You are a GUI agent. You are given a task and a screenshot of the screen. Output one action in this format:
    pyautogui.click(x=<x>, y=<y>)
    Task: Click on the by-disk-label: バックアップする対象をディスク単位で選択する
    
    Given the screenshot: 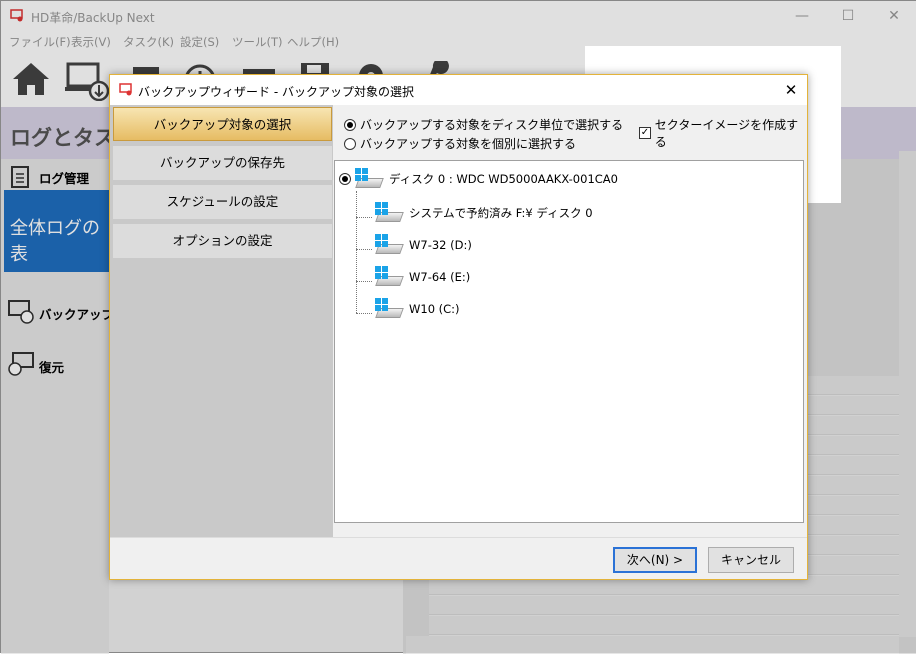 What is the action you would take?
    pyautogui.click(x=492, y=125)
    